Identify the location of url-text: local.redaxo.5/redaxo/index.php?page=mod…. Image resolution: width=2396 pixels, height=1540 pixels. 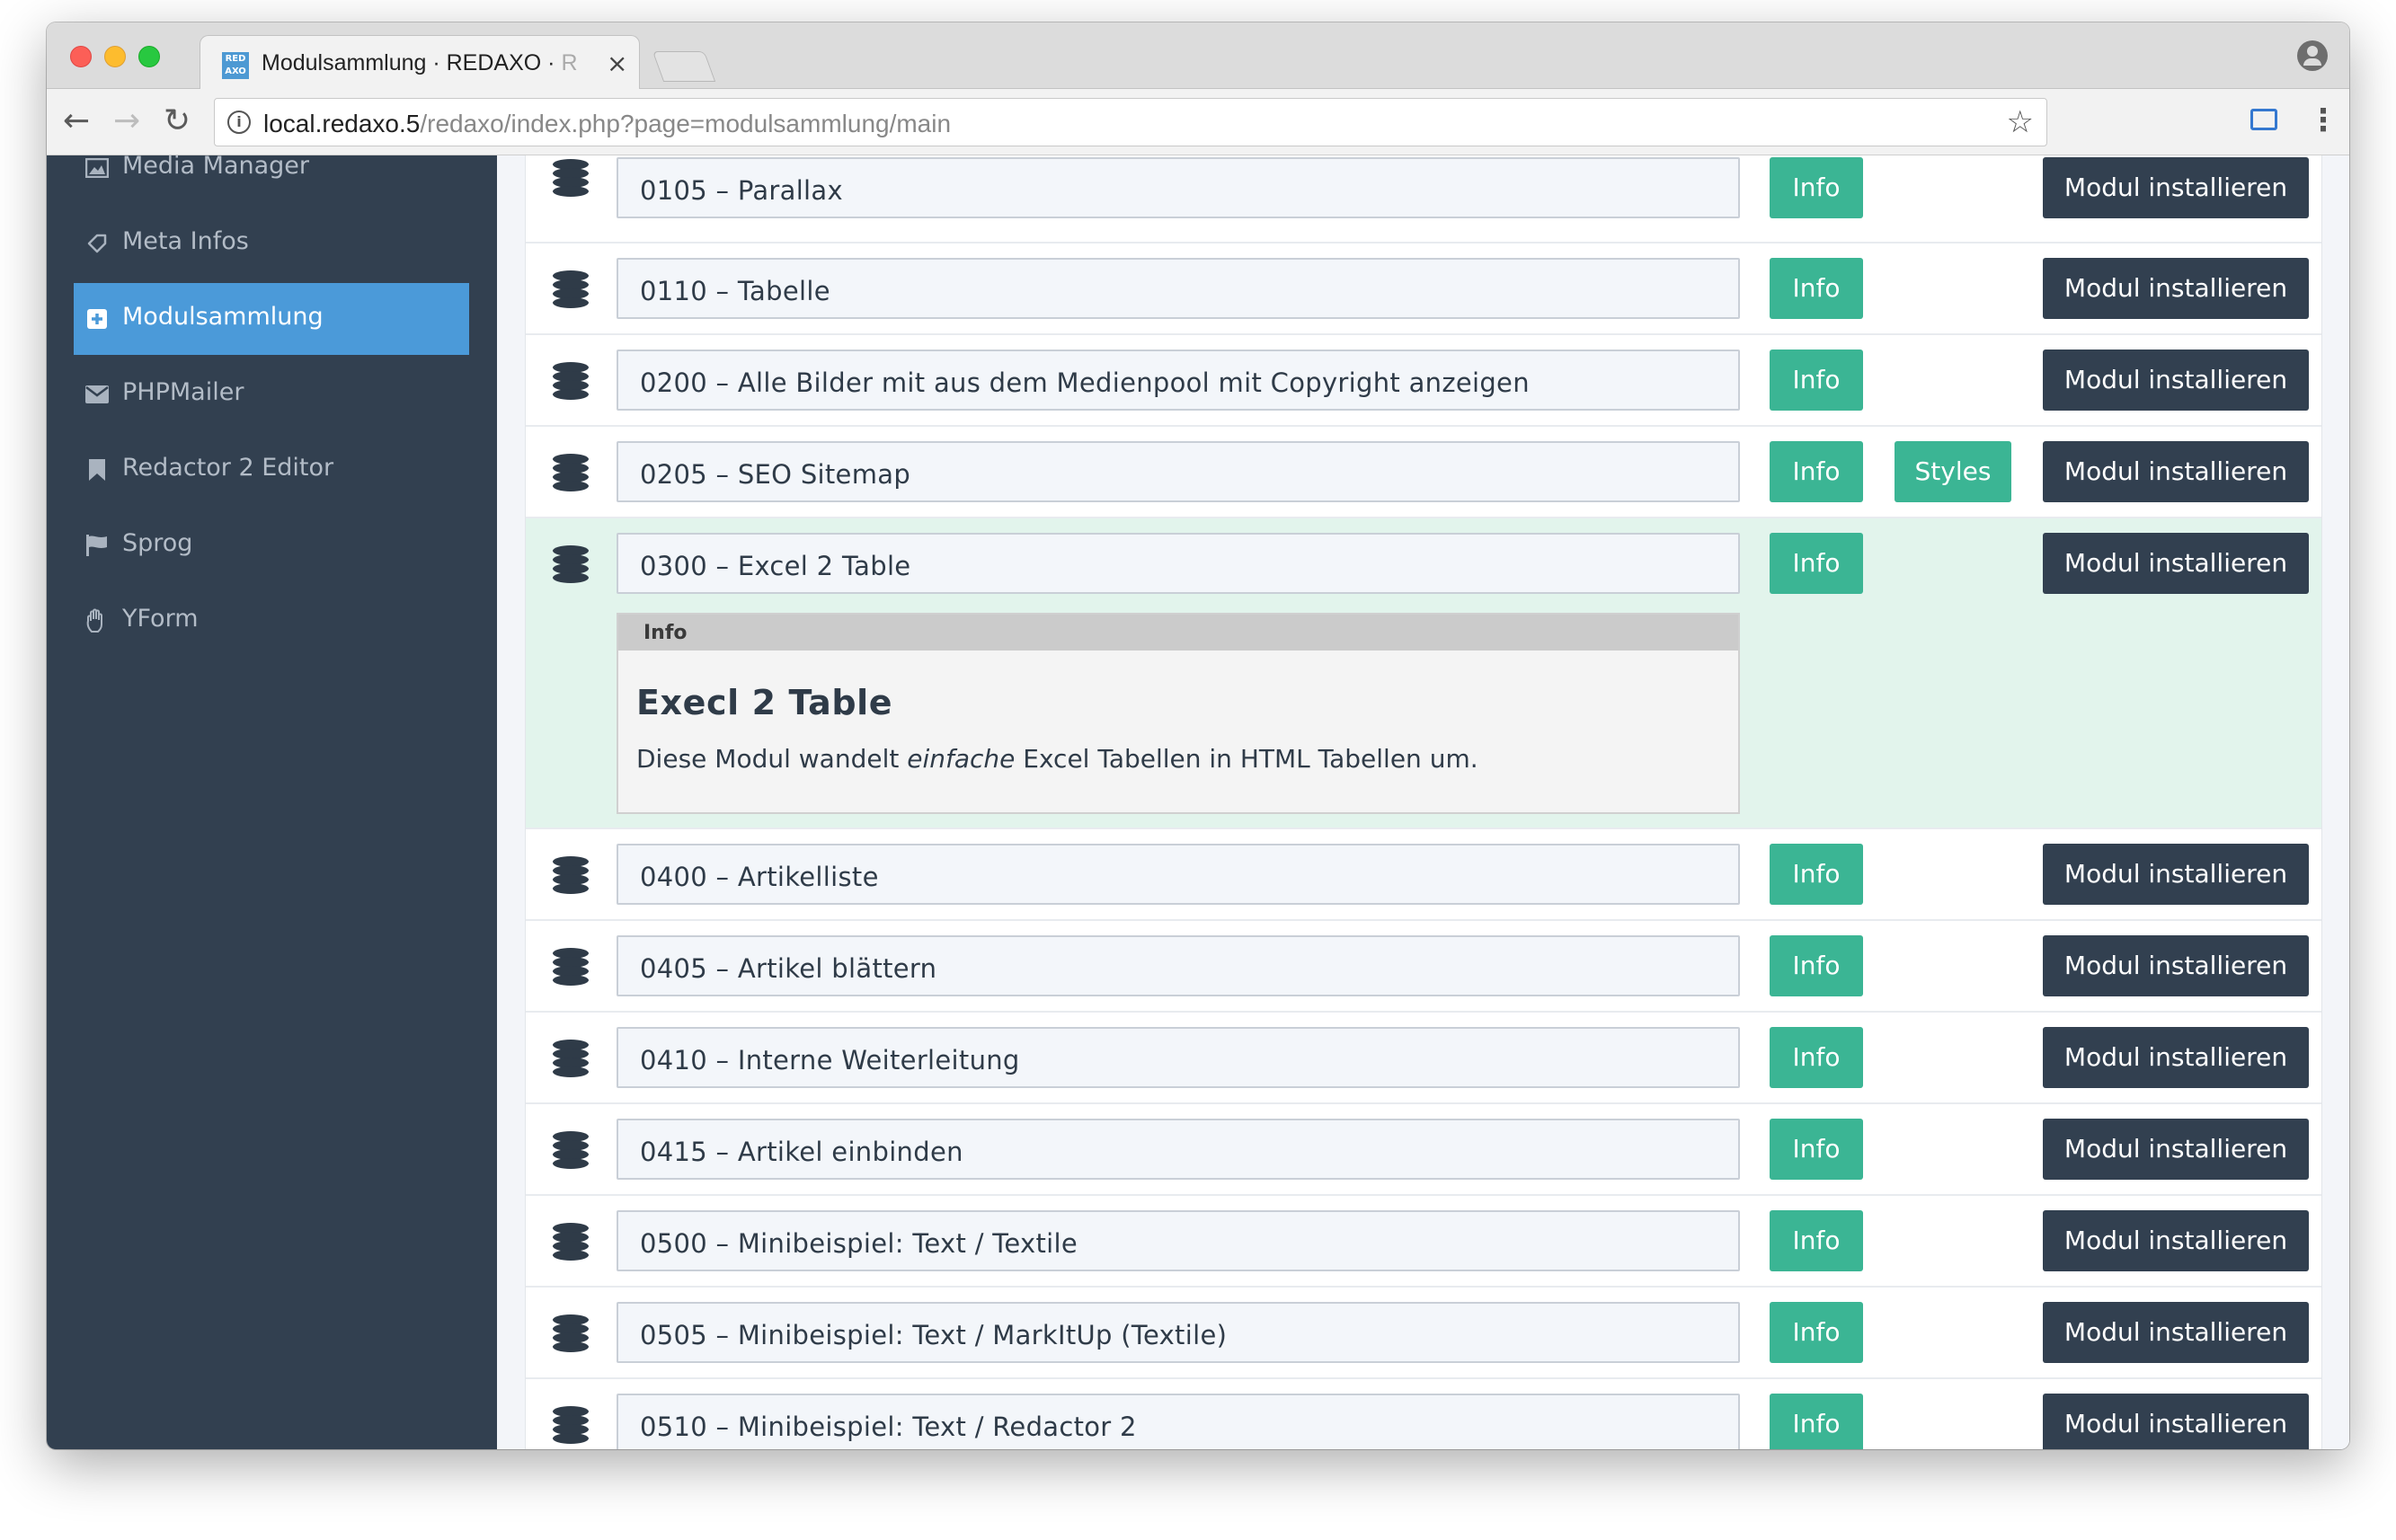
(607, 123).